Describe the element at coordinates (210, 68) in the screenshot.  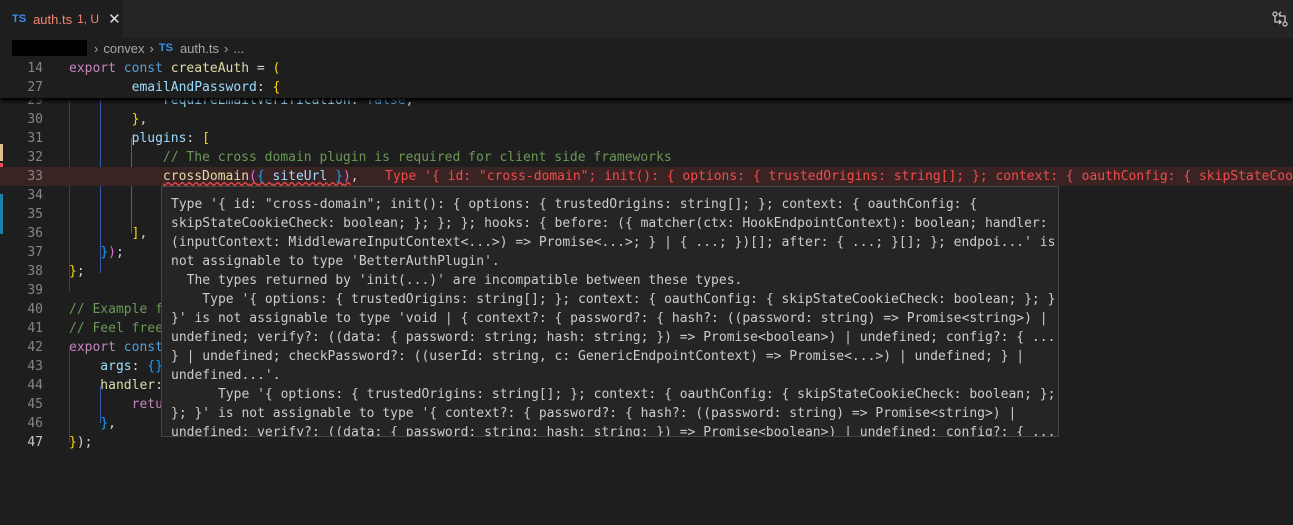
I see `code-token: createAuth` at that location.